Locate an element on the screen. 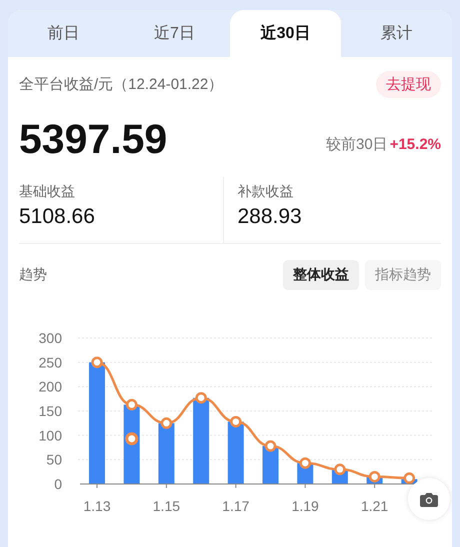 The height and width of the screenshot is (547, 460). trend-toggle: 指标趋势 is located at coordinates (403, 275).